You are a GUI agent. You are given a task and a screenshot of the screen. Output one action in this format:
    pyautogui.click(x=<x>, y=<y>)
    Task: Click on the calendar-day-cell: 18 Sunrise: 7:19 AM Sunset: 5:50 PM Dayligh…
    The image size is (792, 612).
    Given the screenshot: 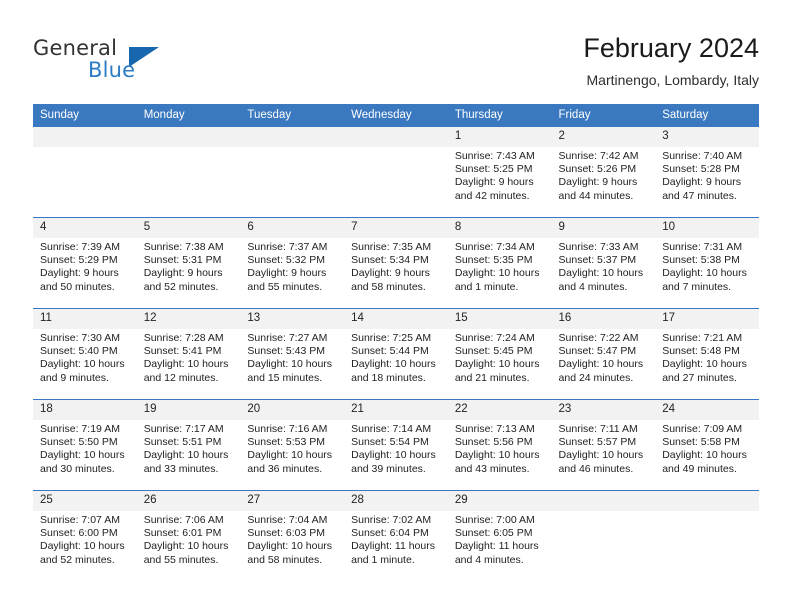 What is the action you would take?
    pyautogui.click(x=85, y=445)
    